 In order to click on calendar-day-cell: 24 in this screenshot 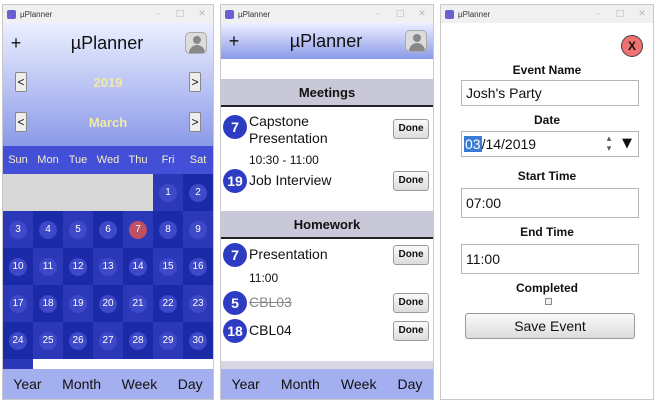, I will do `click(18, 340)`.